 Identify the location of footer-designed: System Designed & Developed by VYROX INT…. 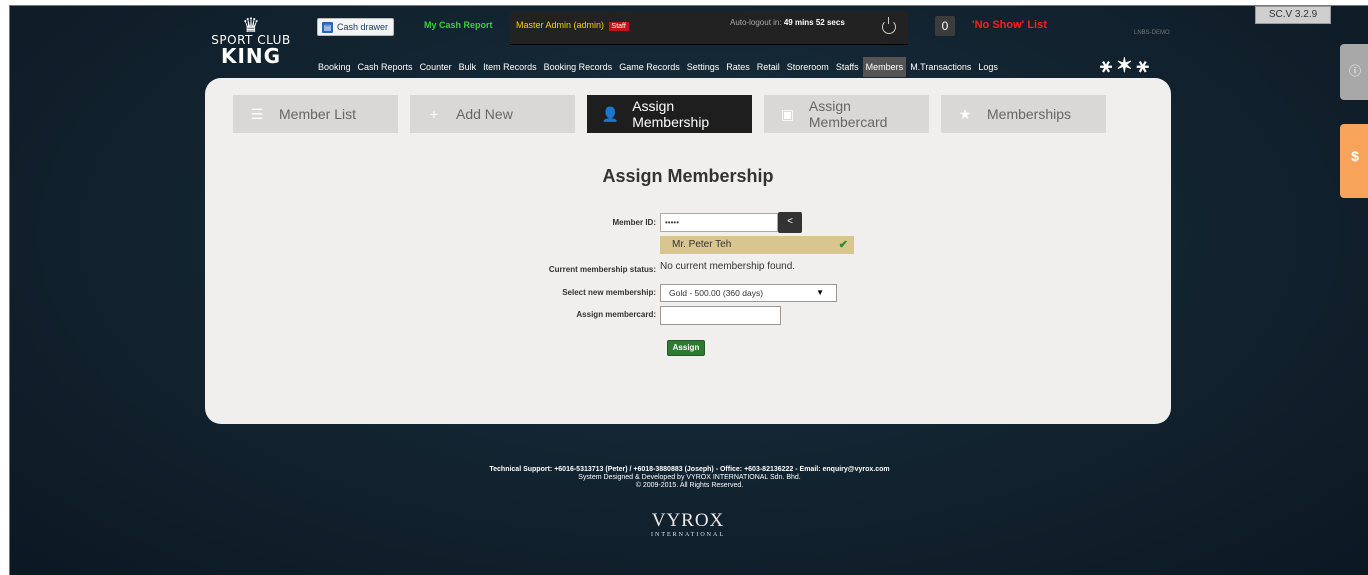
(689, 477).